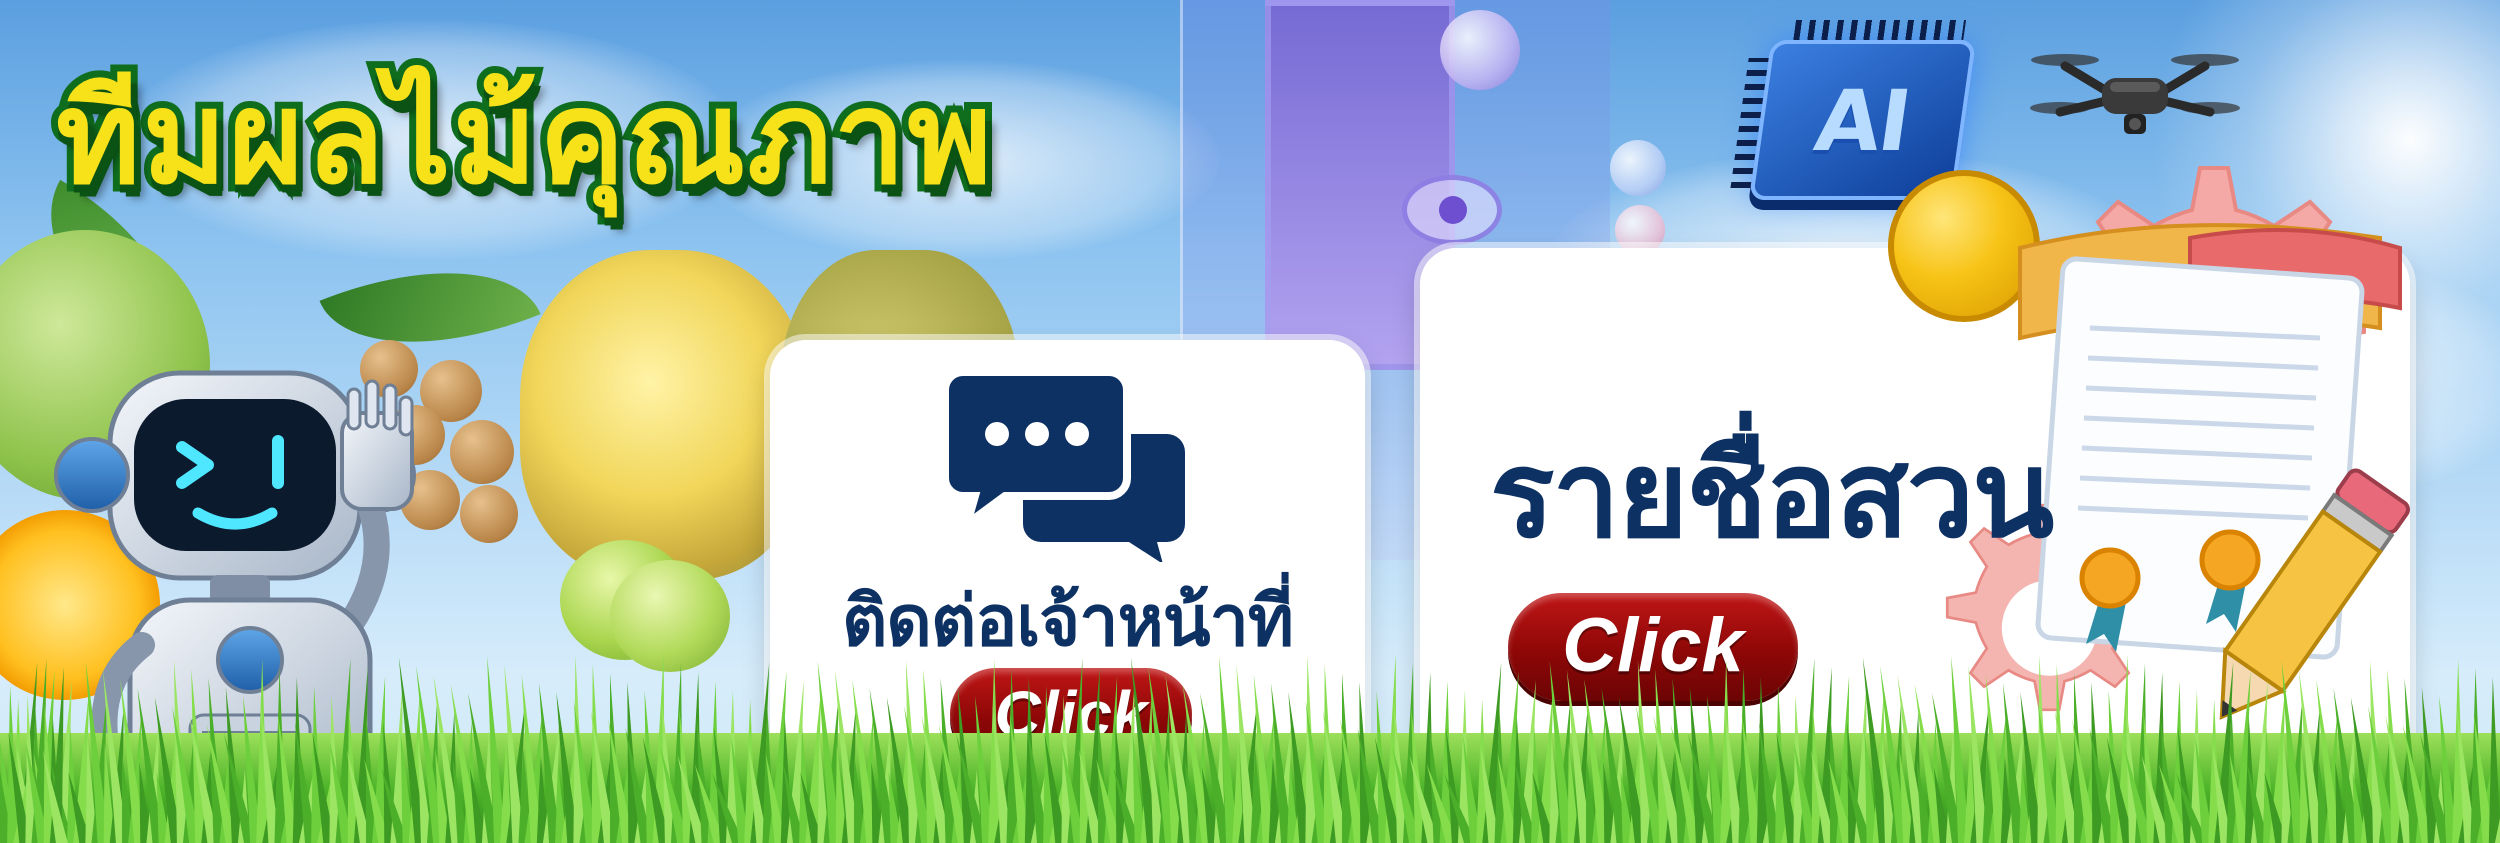 This screenshot has width=2500, height=843. I want to click on chip-pins, so click(1880, 30).